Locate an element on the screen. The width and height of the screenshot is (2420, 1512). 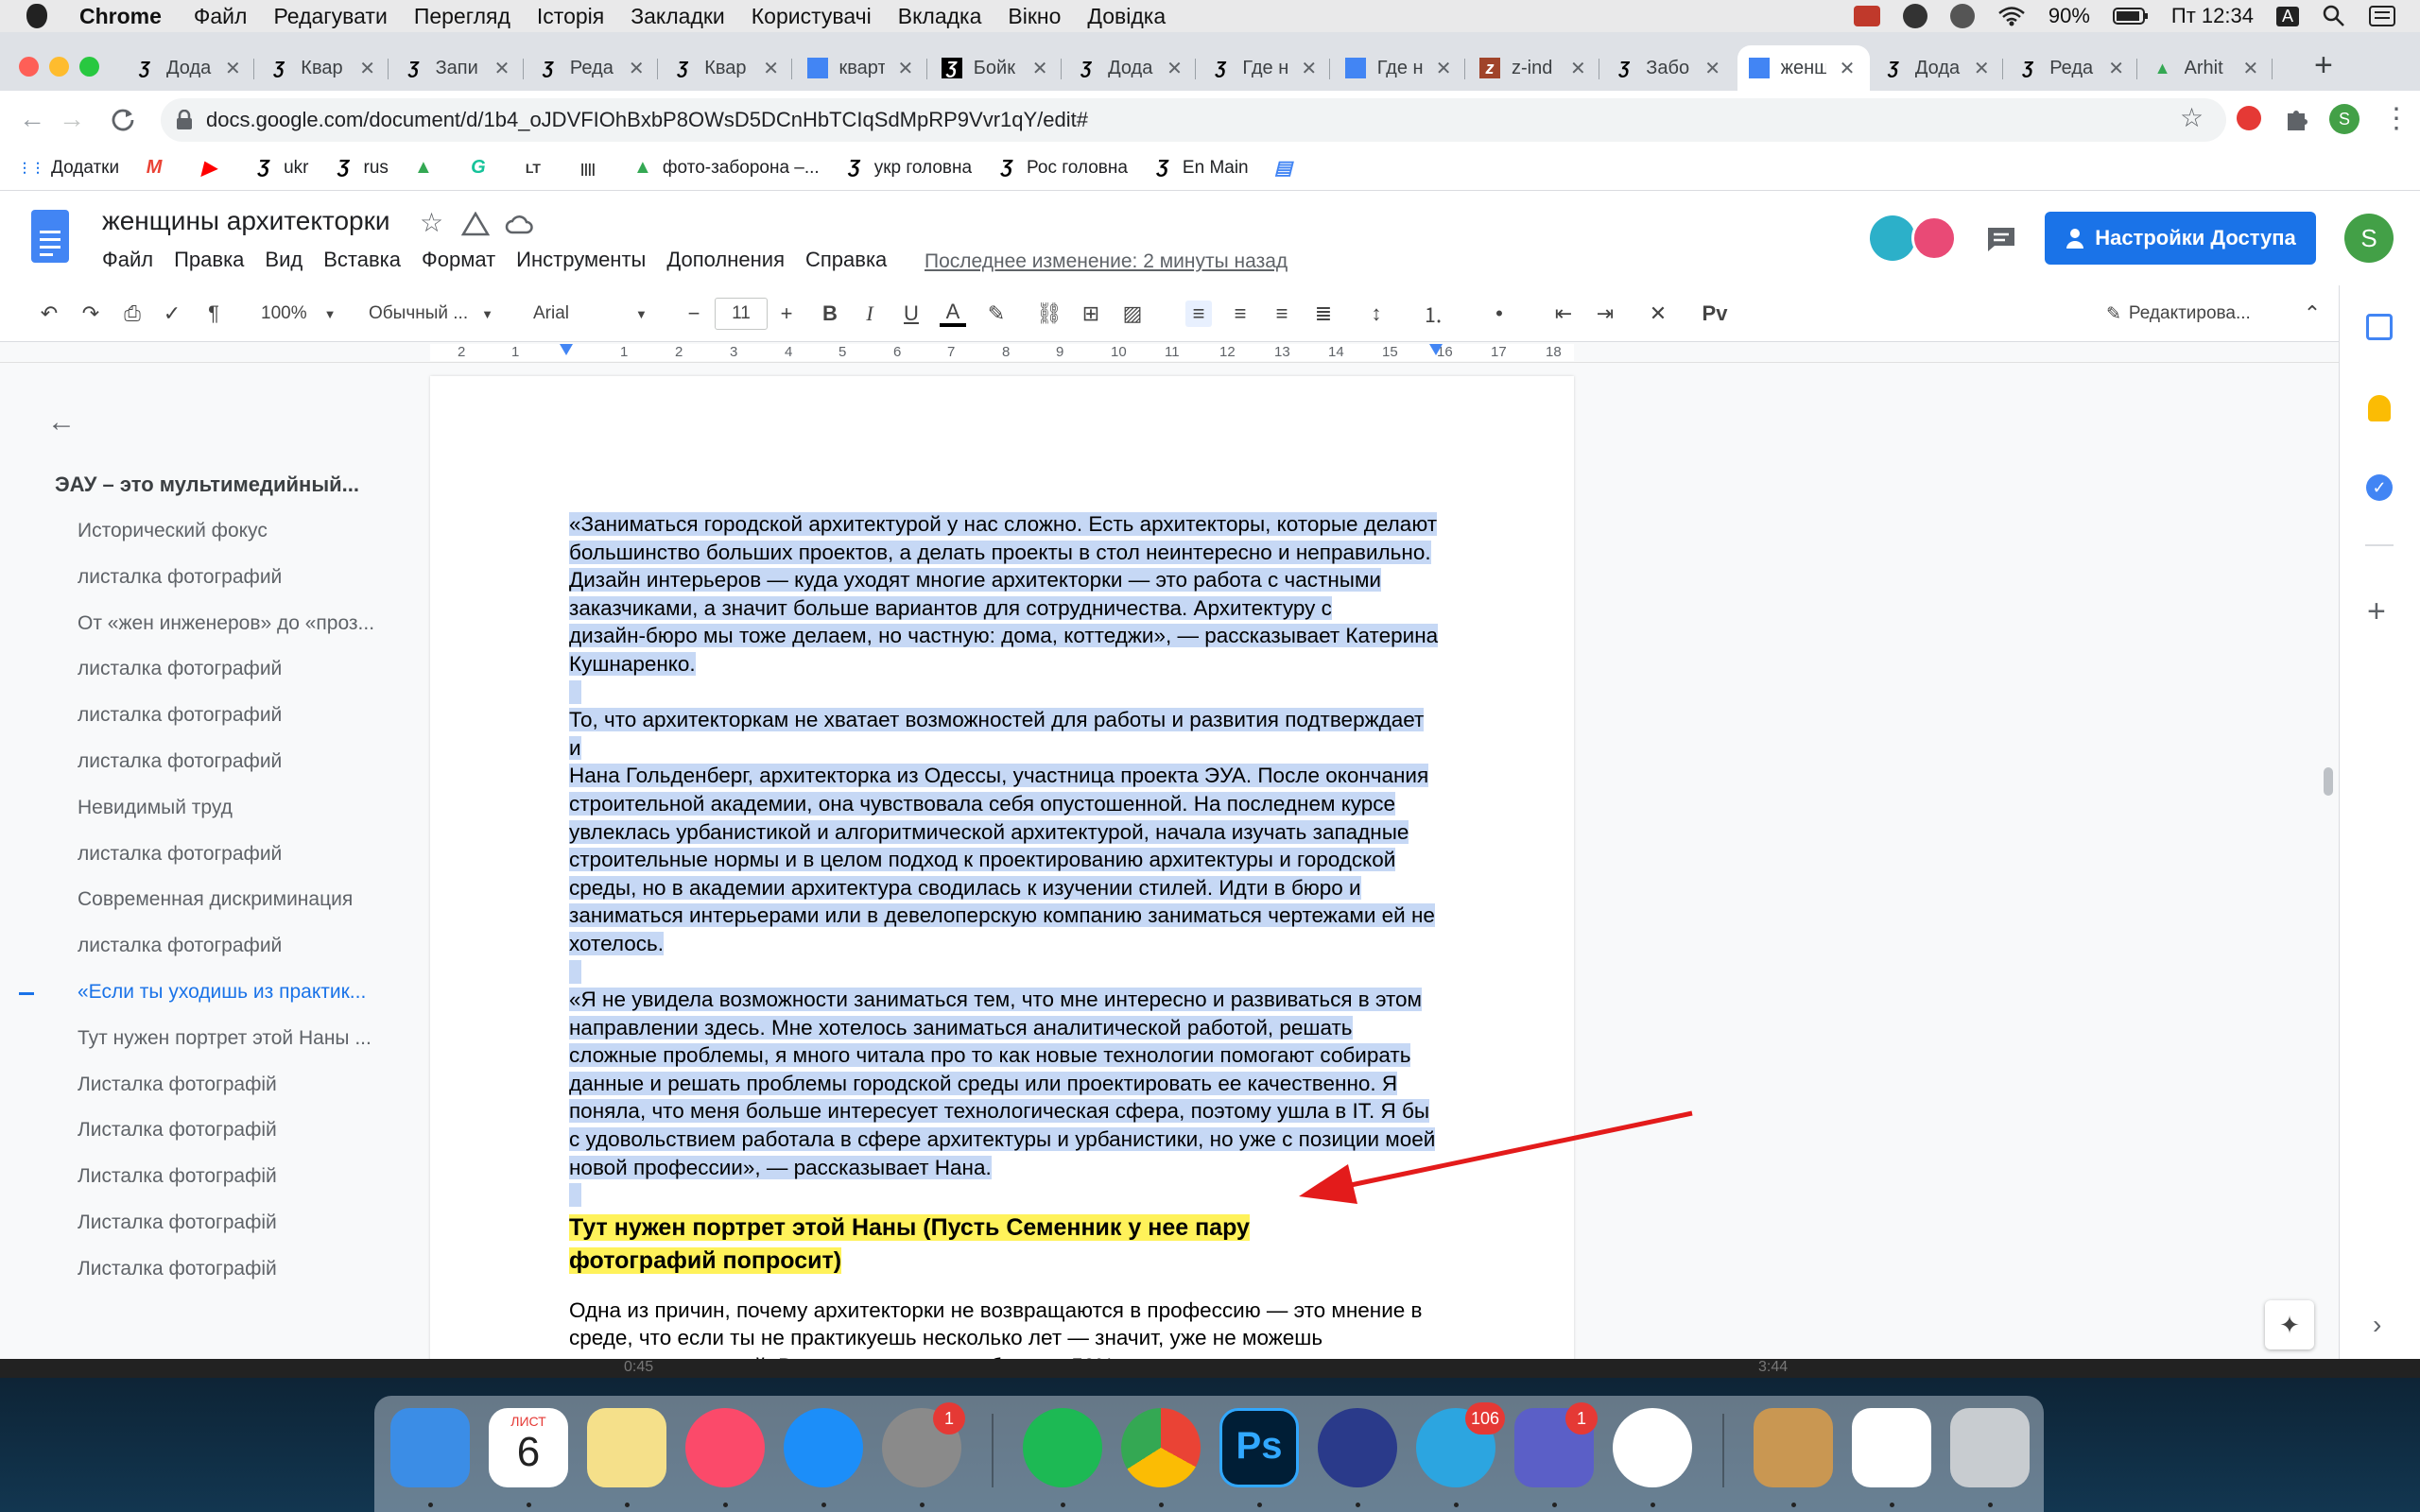
bookmark-star-icon: ☆ is located at coordinates (2192, 117).